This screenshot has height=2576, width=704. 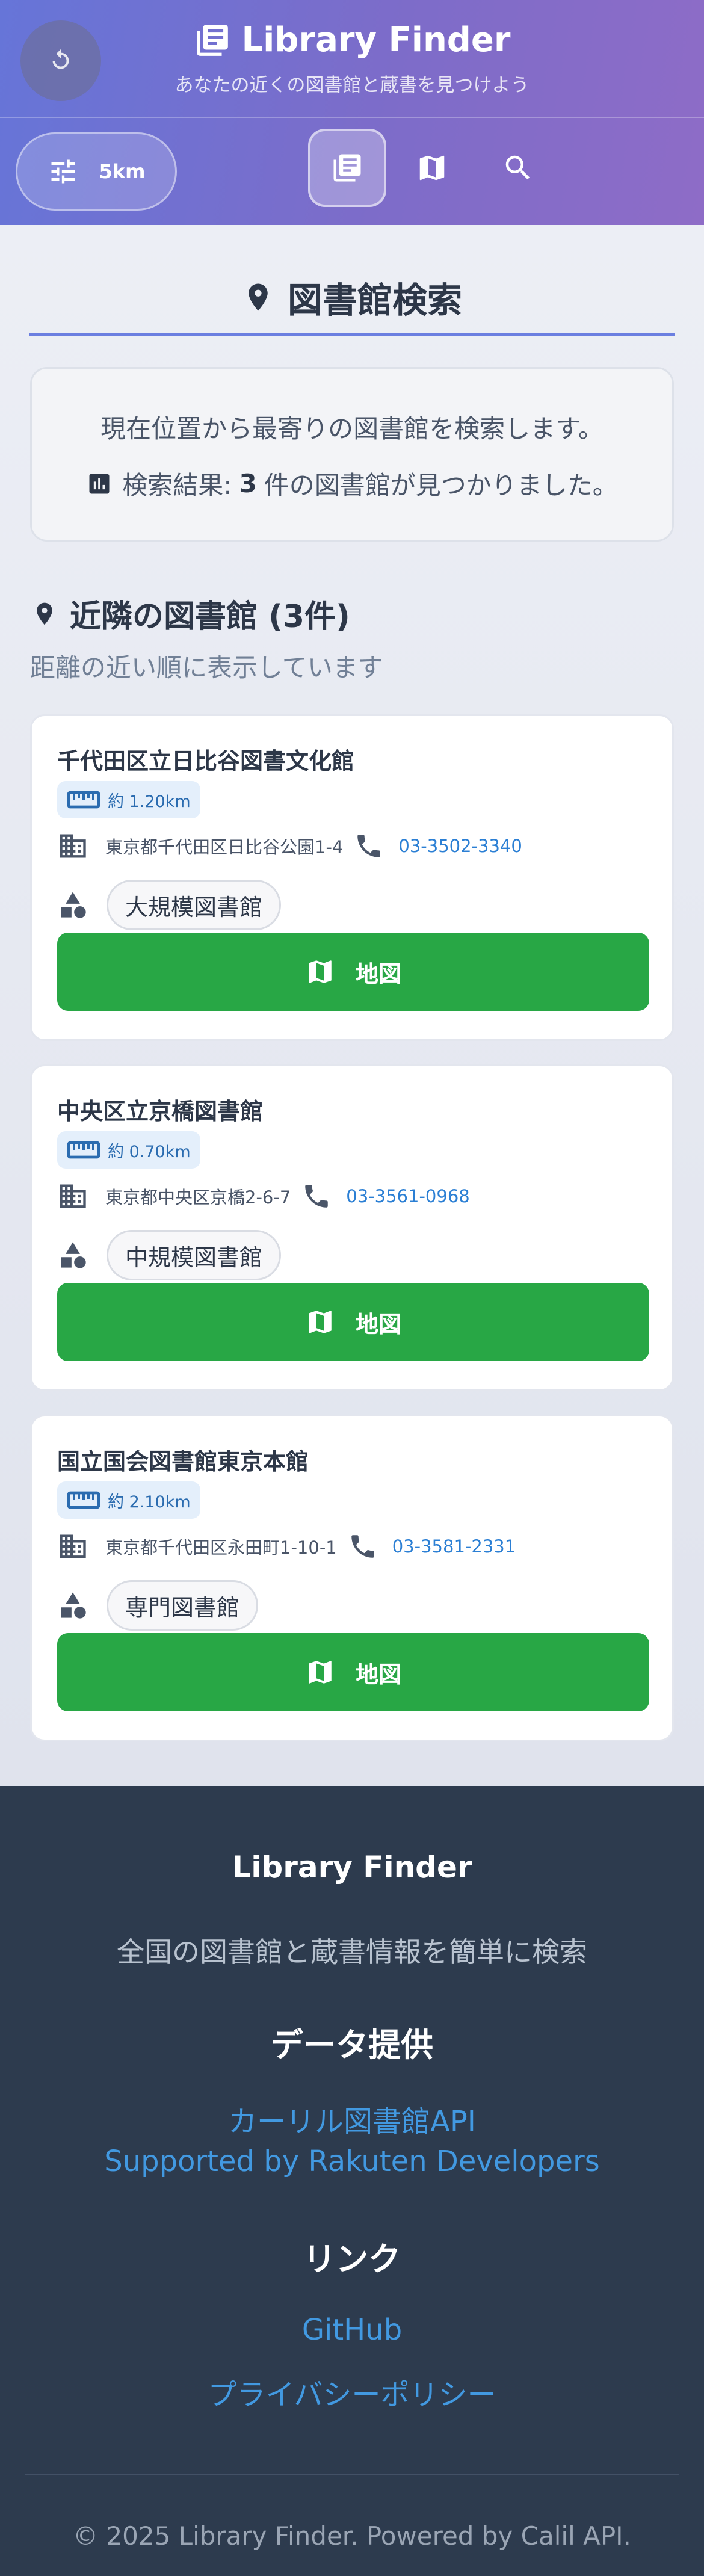 I want to click on tab-library-list, so click(x=347, y=168).